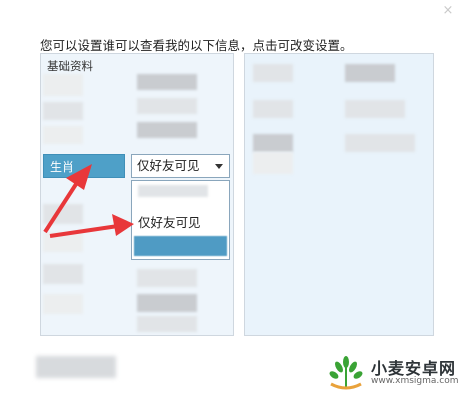  What do you see at coordinates (84, 166) in the screenshot?
I see `field-label-zodiac: 生肖` at bounding box center [84, 166].